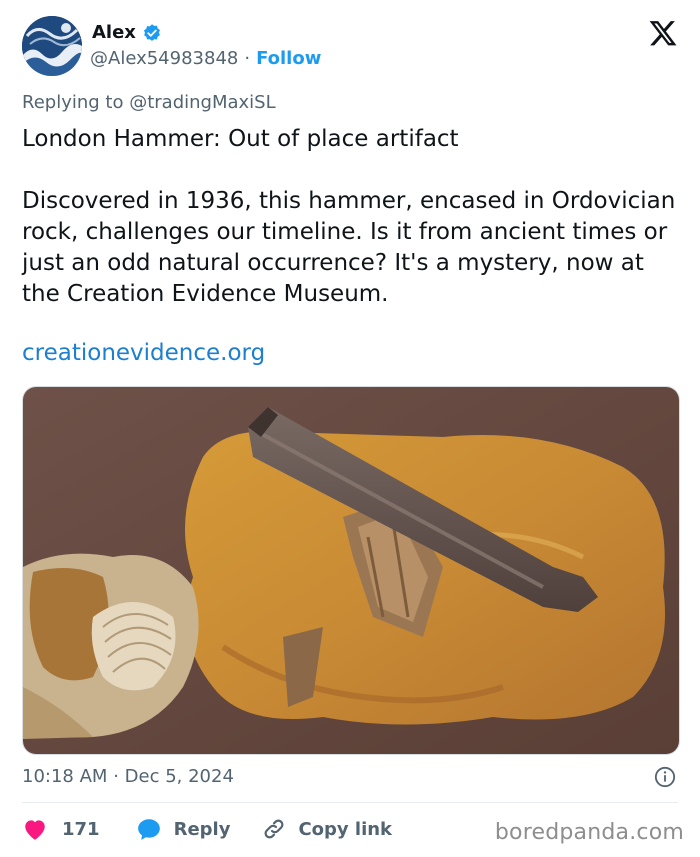 This screenshot has width=700, height=857. What do you see at coordinates (274, 829) in the screenshot?
I see `link-icon` at bounding box center [274, 829].